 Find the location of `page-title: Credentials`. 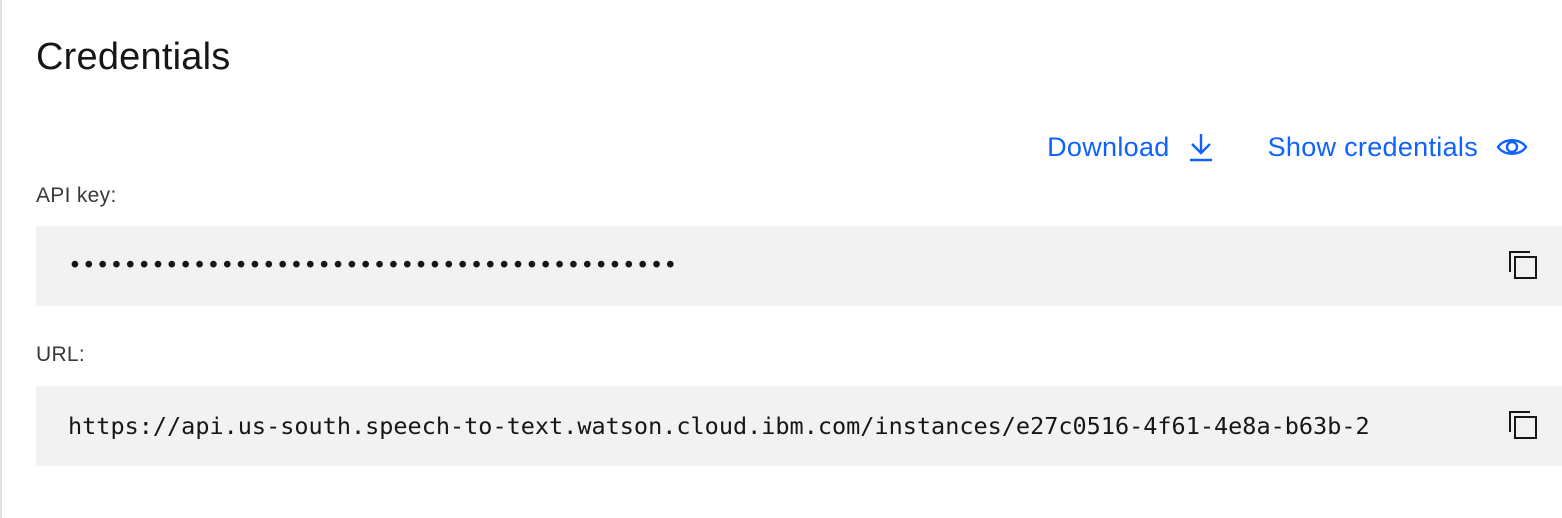

page-title: Credentials is located at coordinates (133, 57).